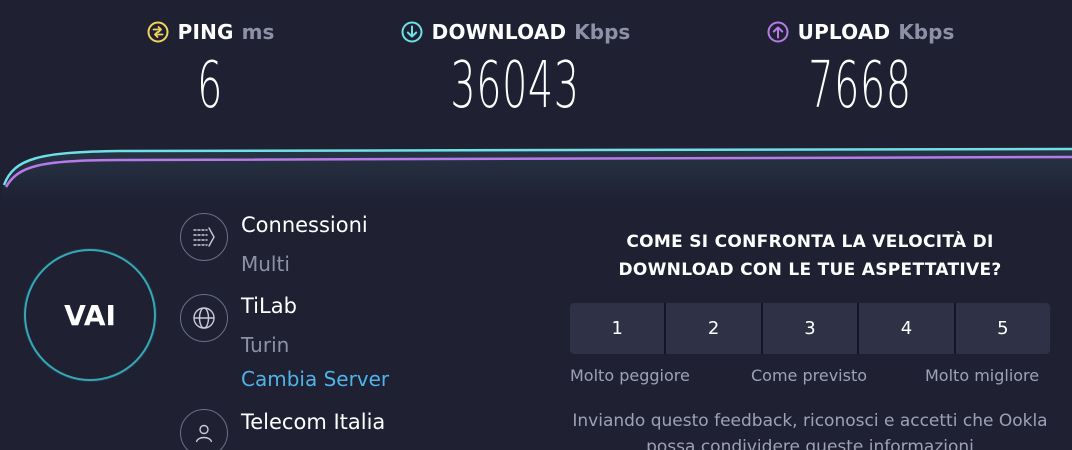 The width and height of the screenshot is (1072, 450). Describe the element at coordinates (269, 306) in the screenshot. I see `server-name: TiLab` at that location.